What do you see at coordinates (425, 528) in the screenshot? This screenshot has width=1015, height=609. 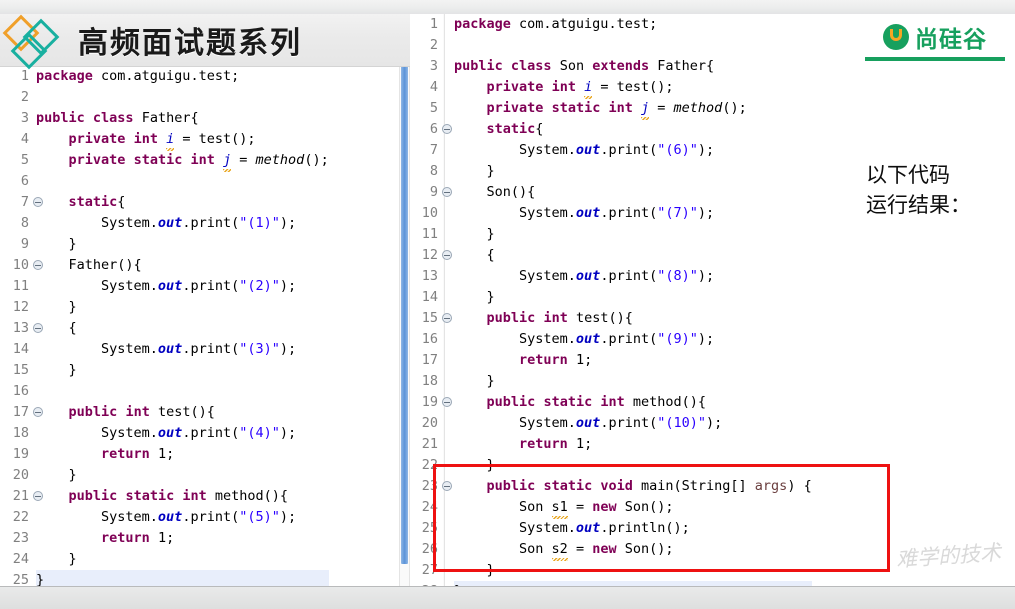 I see `line-number: 25` at bounding box center [425, 528].